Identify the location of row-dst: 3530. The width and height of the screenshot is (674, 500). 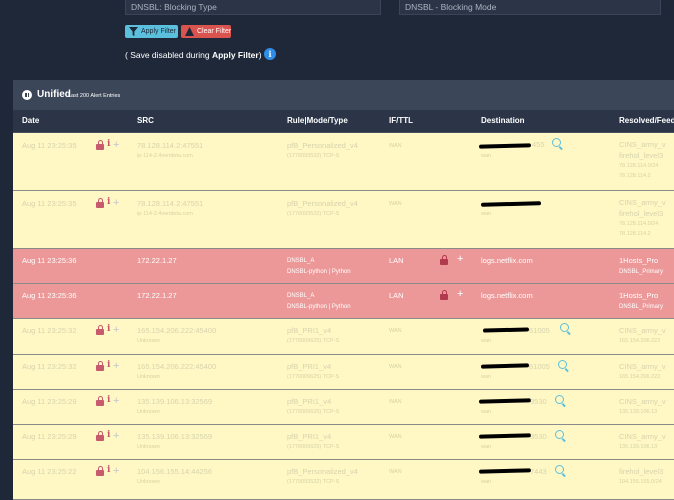
(538, 401).